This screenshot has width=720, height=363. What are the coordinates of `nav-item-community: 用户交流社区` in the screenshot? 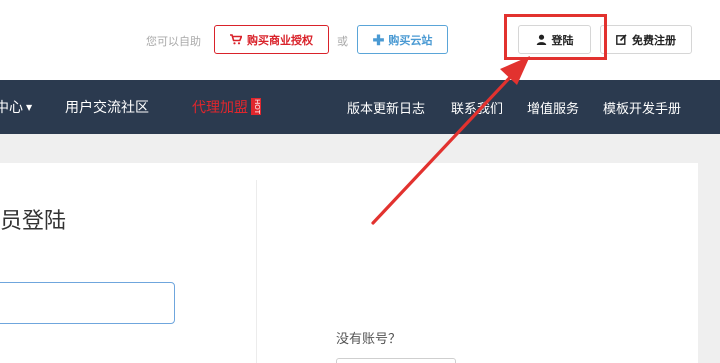 It's located at (107, 107).